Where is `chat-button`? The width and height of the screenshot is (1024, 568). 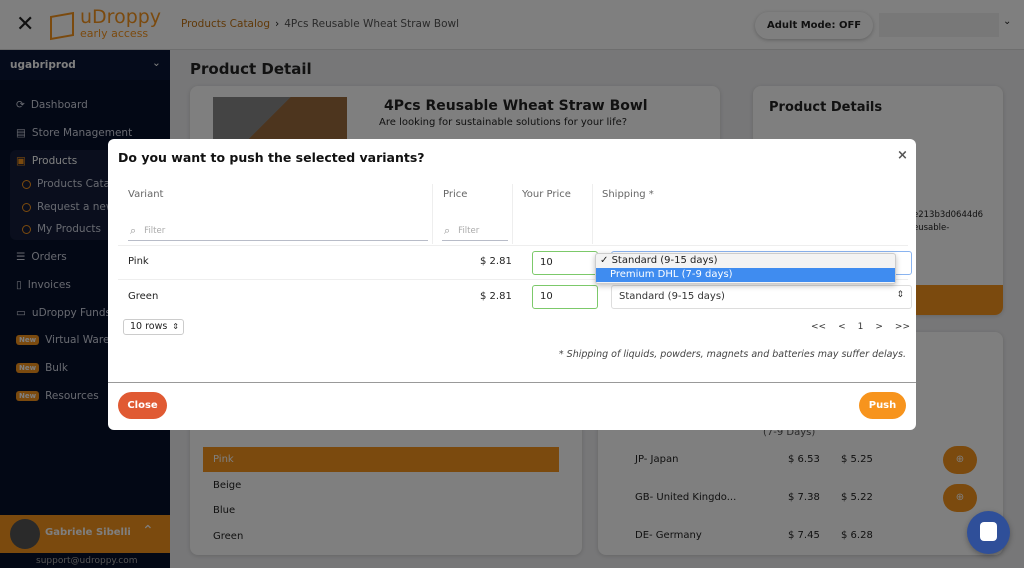
chat-button is located at coordinates (988, 532).